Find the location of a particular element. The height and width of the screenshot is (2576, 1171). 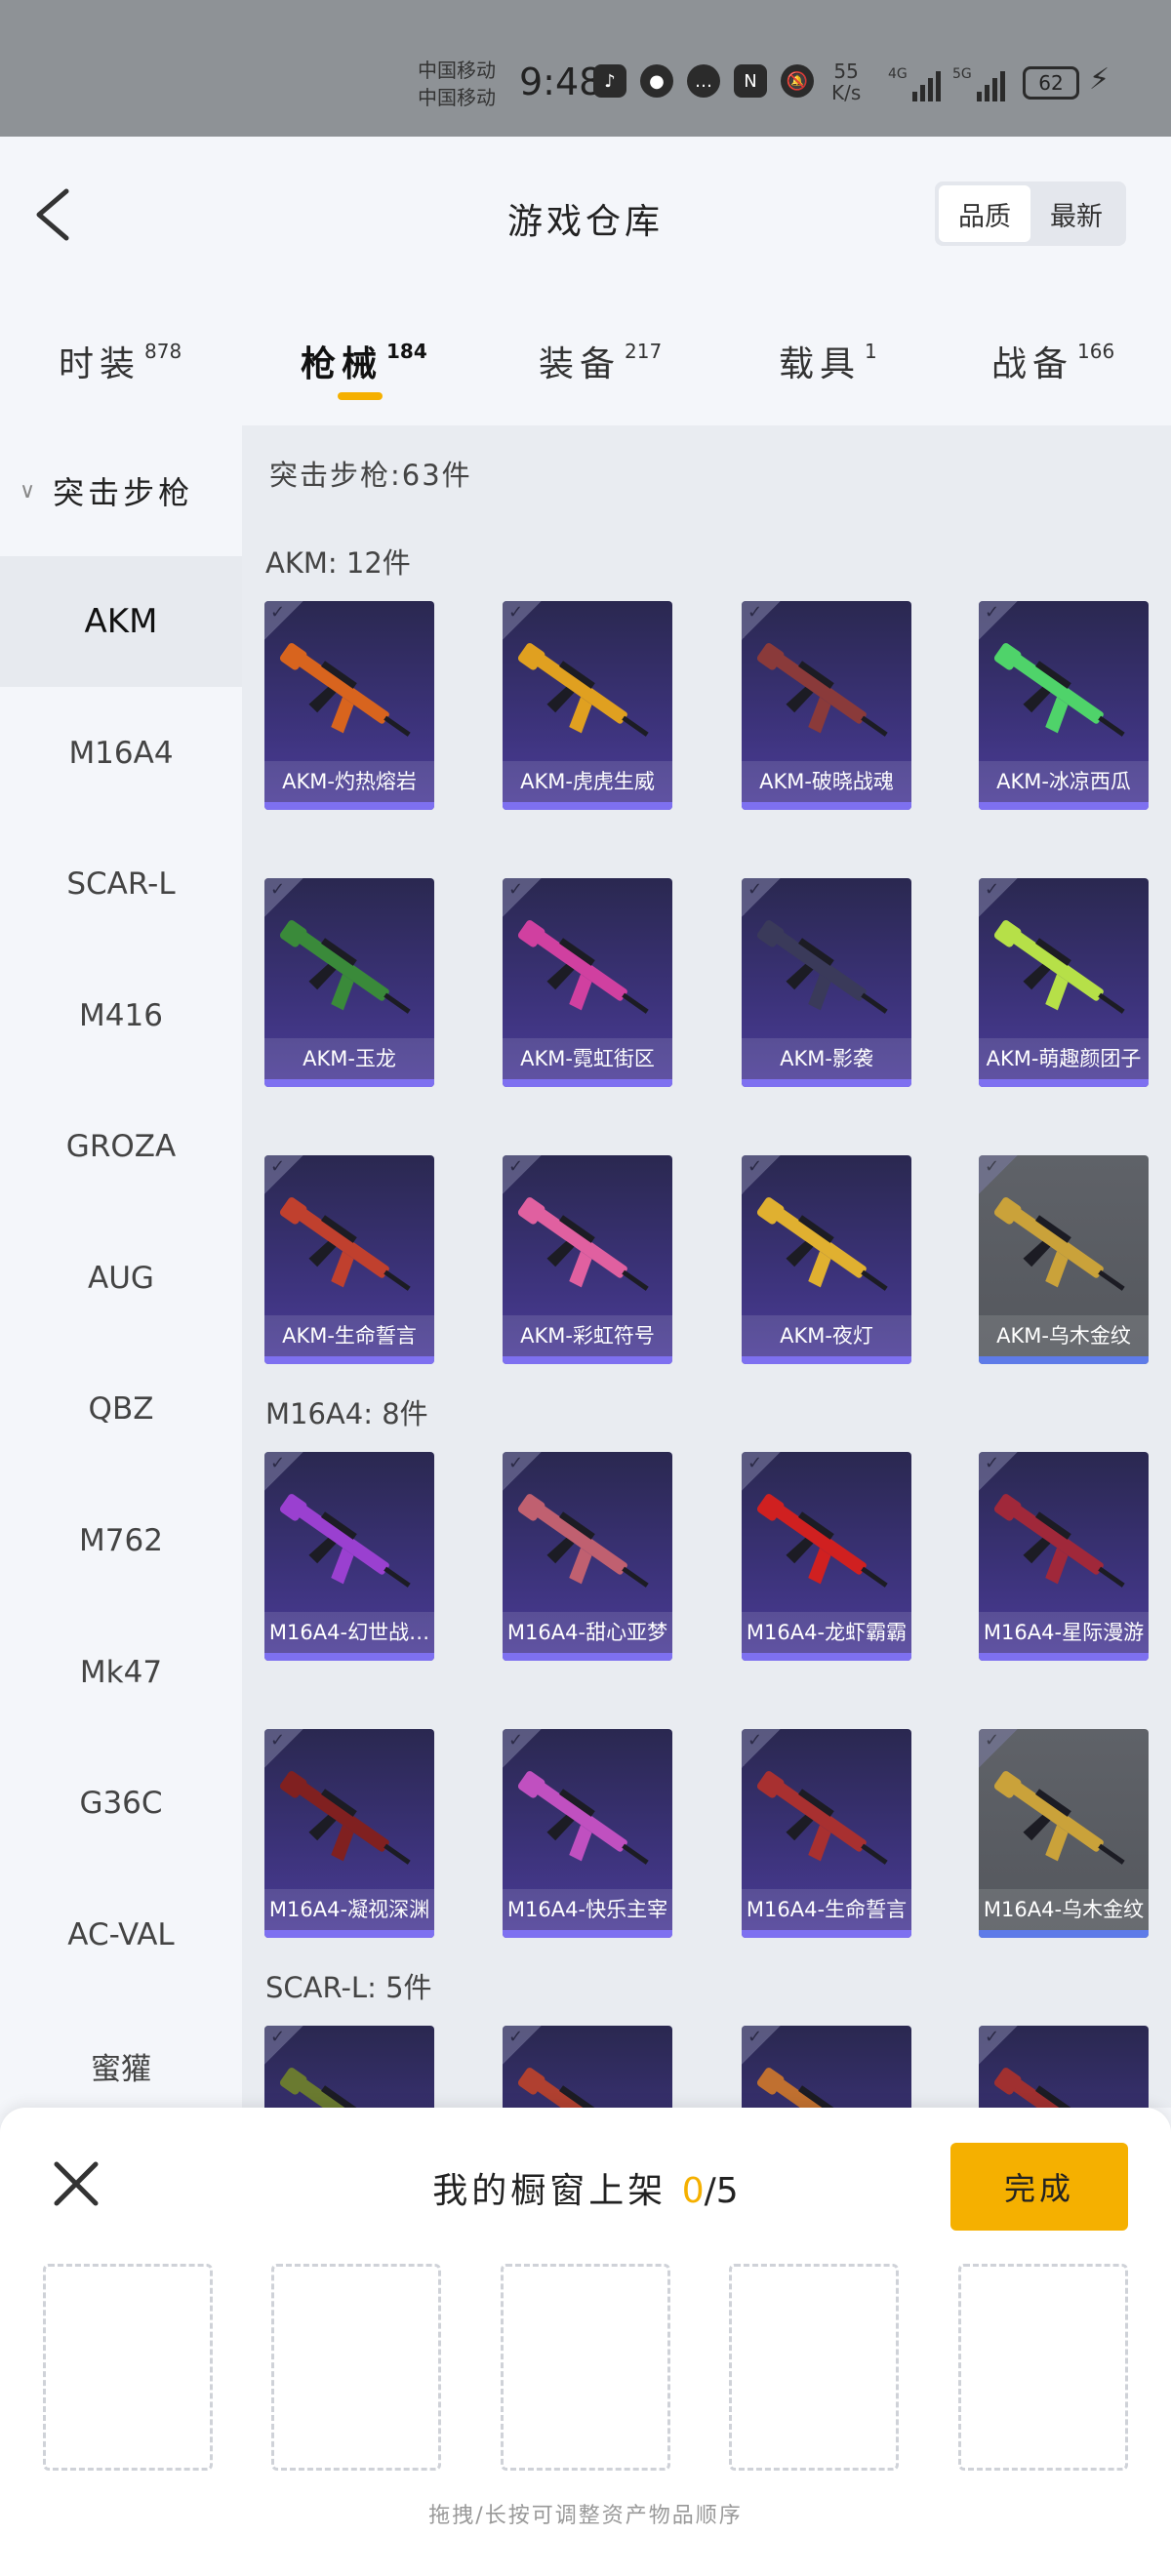

weapon-skin-name: AKM-冰凉西瓜 is located at coordinates (1064, 781).